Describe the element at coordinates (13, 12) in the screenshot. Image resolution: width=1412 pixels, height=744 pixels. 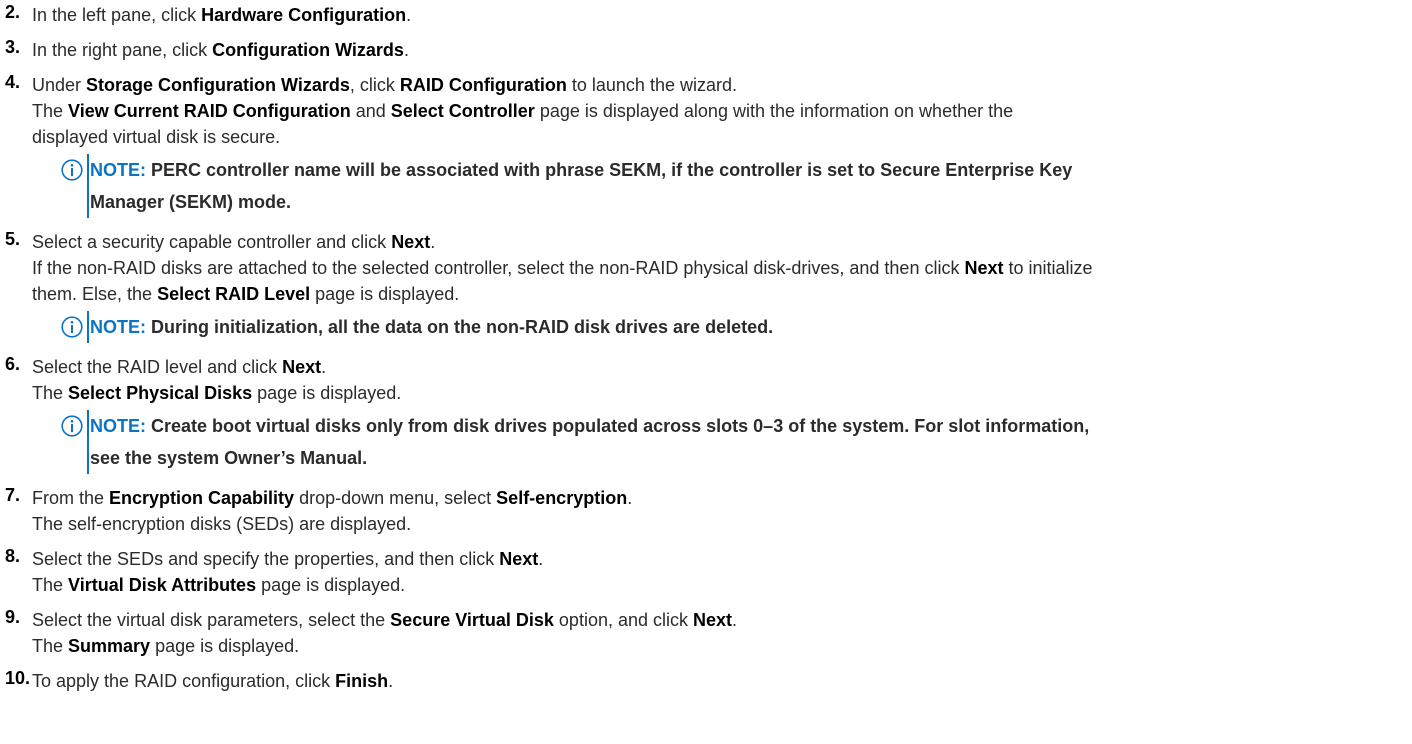
I see `step-number: 2.` at that location.